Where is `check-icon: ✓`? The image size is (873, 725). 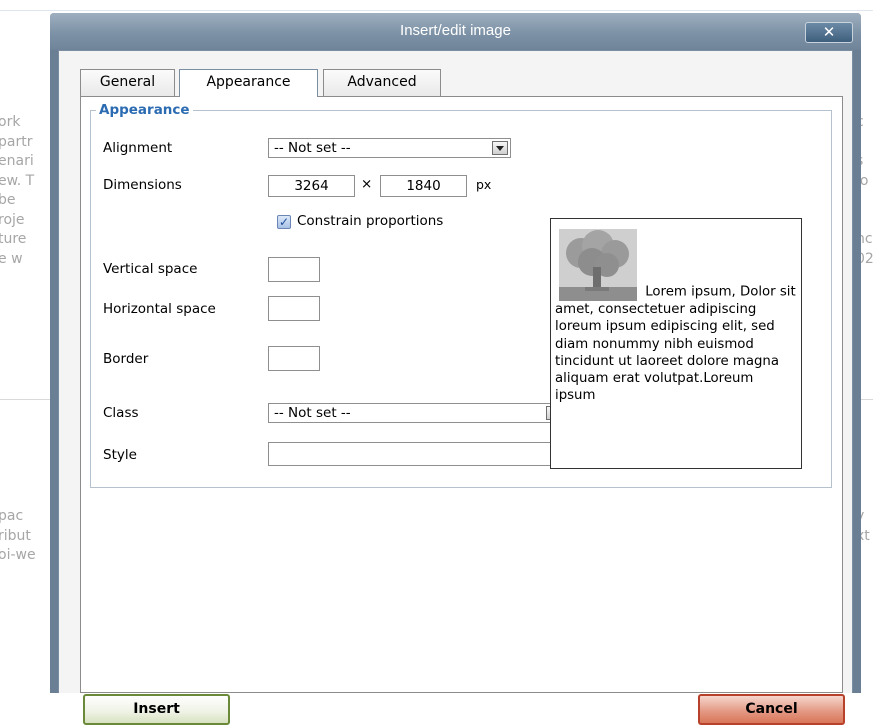
check-icon: ✓ is located at coordinates (284, 222).